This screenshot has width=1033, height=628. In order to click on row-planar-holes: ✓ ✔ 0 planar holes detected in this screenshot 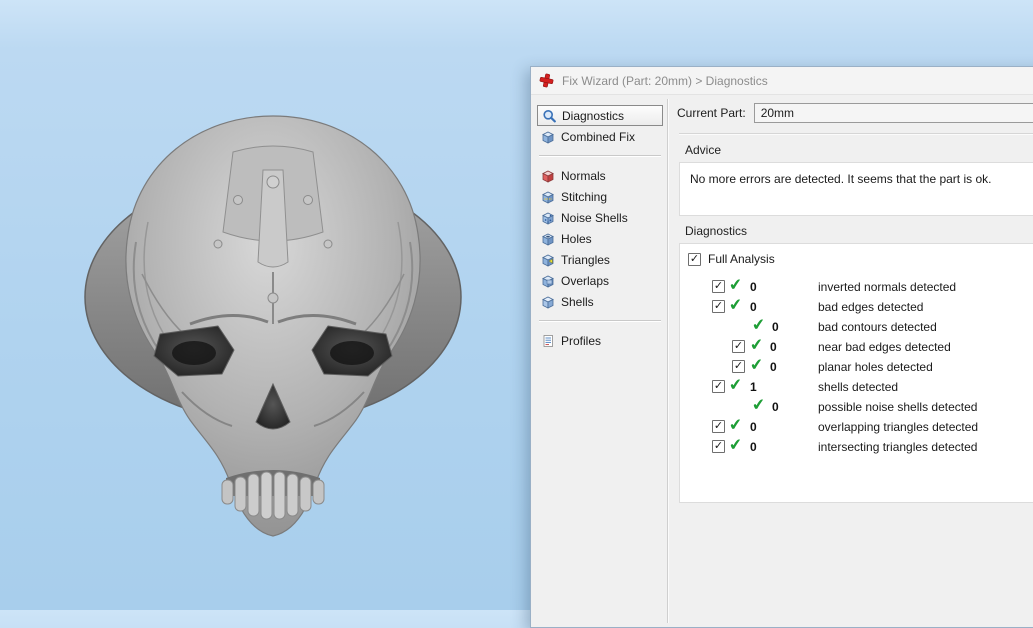, I will do `click(860, 366)`.